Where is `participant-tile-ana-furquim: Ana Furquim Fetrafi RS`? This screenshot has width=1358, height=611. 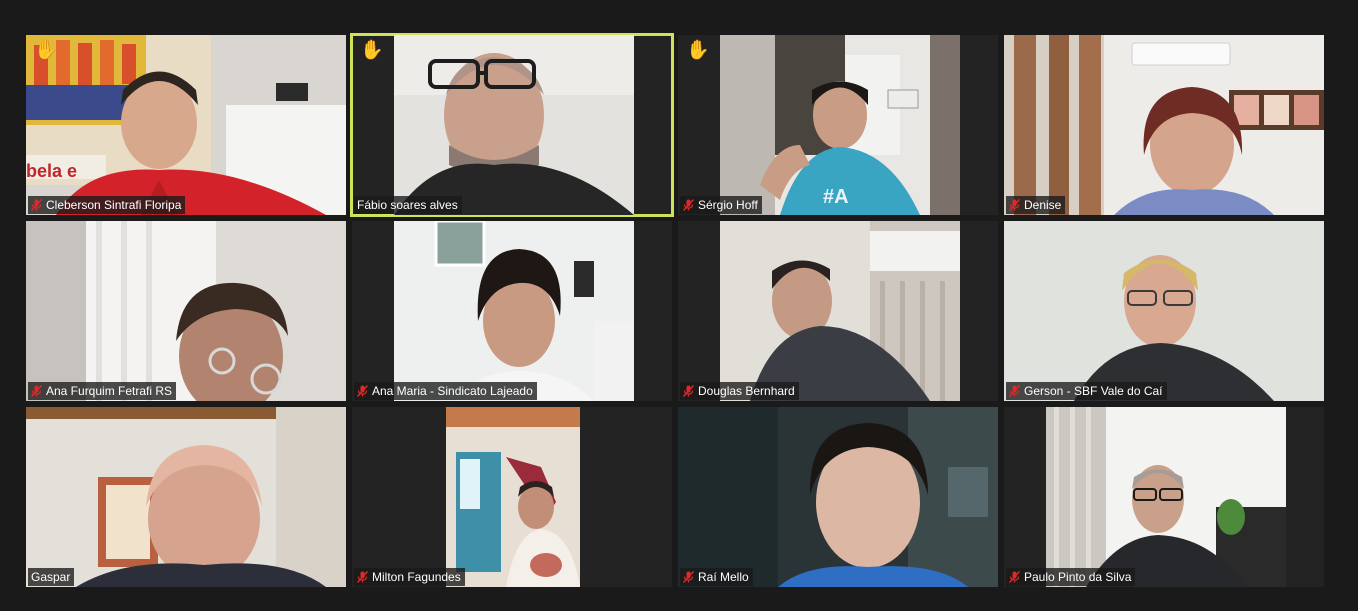
participant-tile-ana-furquim: Ana Furquim Fetrafi RS is located at coordinates (186, 311).